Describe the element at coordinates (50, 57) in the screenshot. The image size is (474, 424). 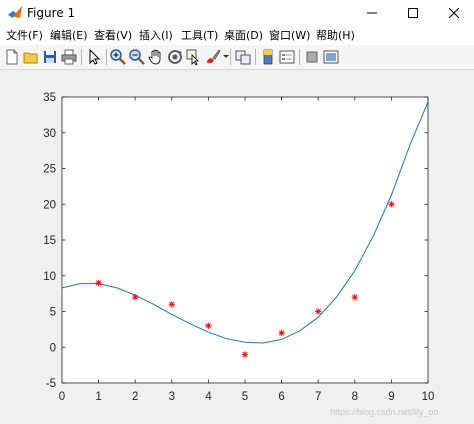
I see `save-icon` at that location.